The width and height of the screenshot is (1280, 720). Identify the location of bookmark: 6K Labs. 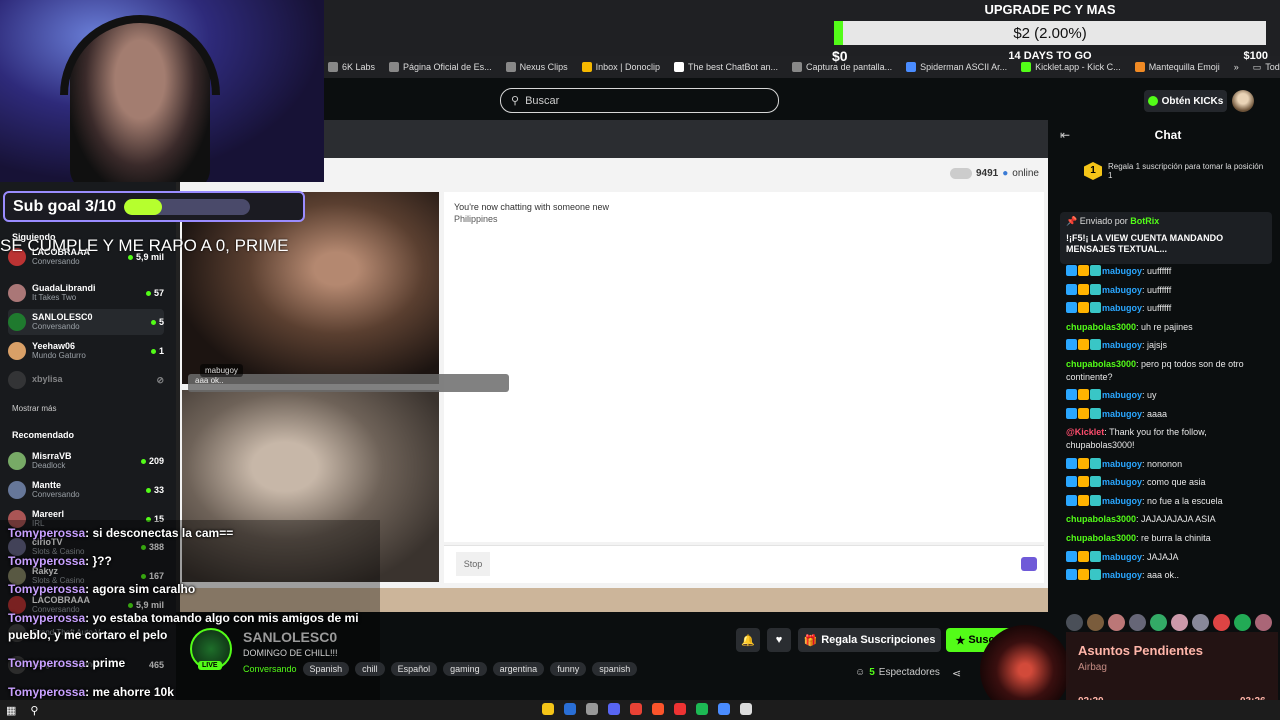
(351, 67).